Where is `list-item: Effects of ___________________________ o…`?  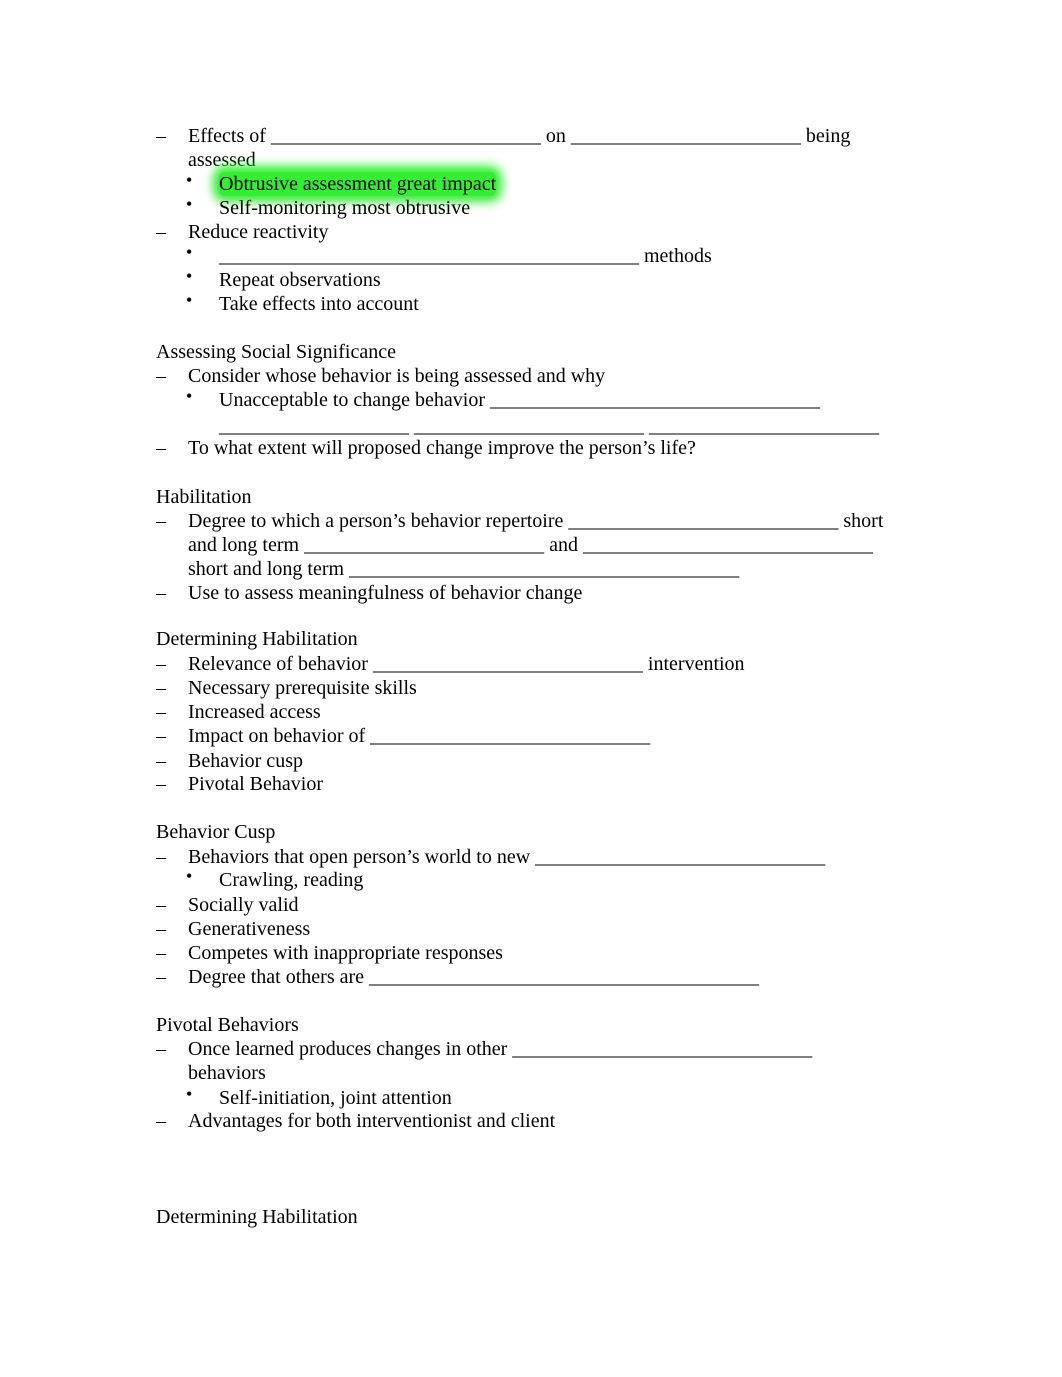
list-item: Effects of ___________________________ o… is located at coordinates (519, 136).